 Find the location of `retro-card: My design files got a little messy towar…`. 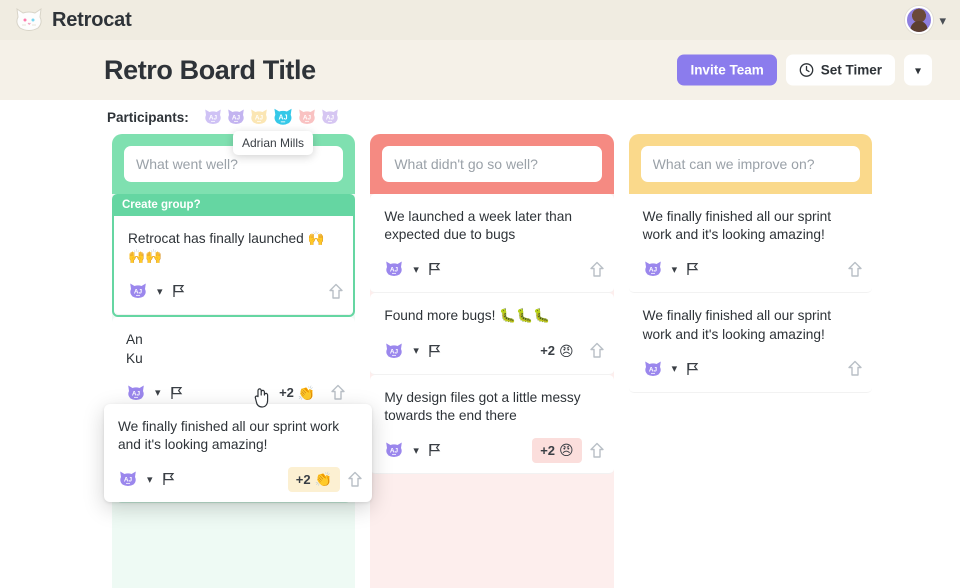

retro-card: My design files got a little messy towar… is located at coordinates (492, 424).